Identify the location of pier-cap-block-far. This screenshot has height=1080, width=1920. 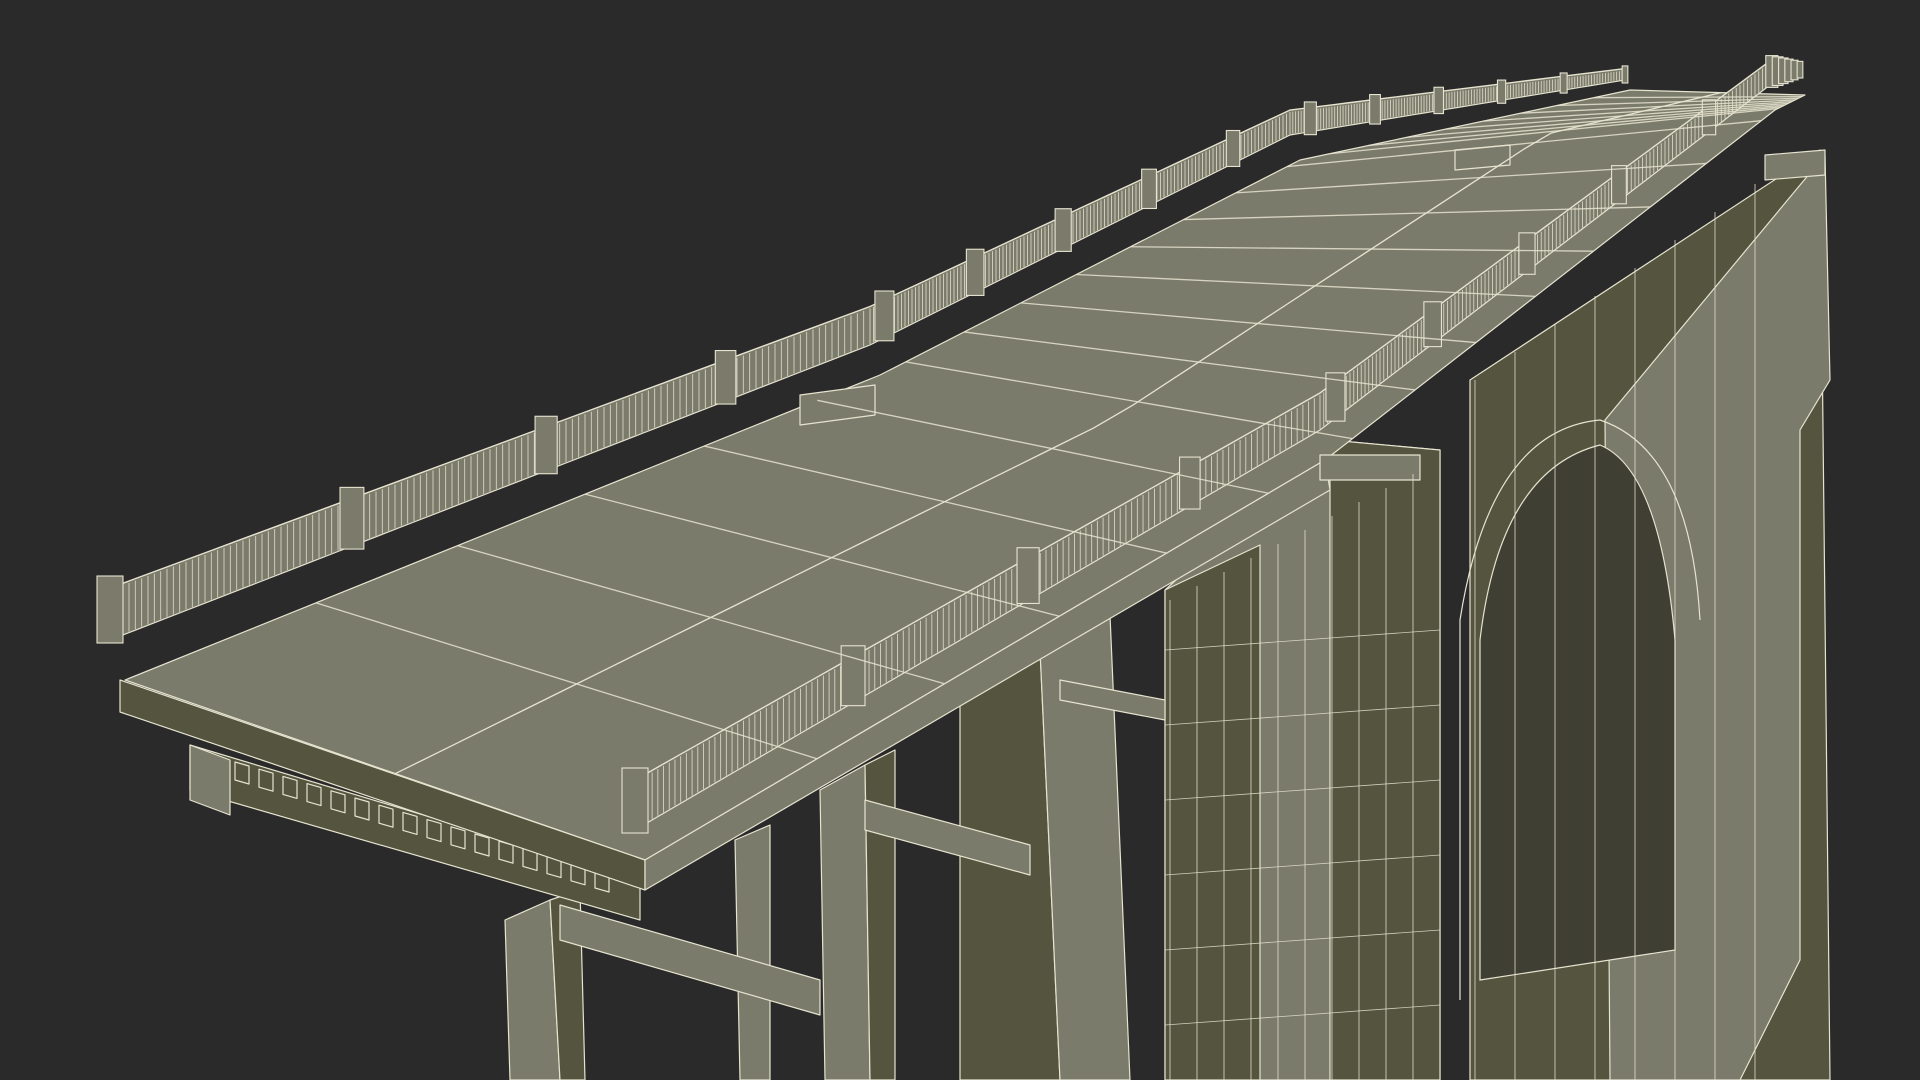
(1482, 157).